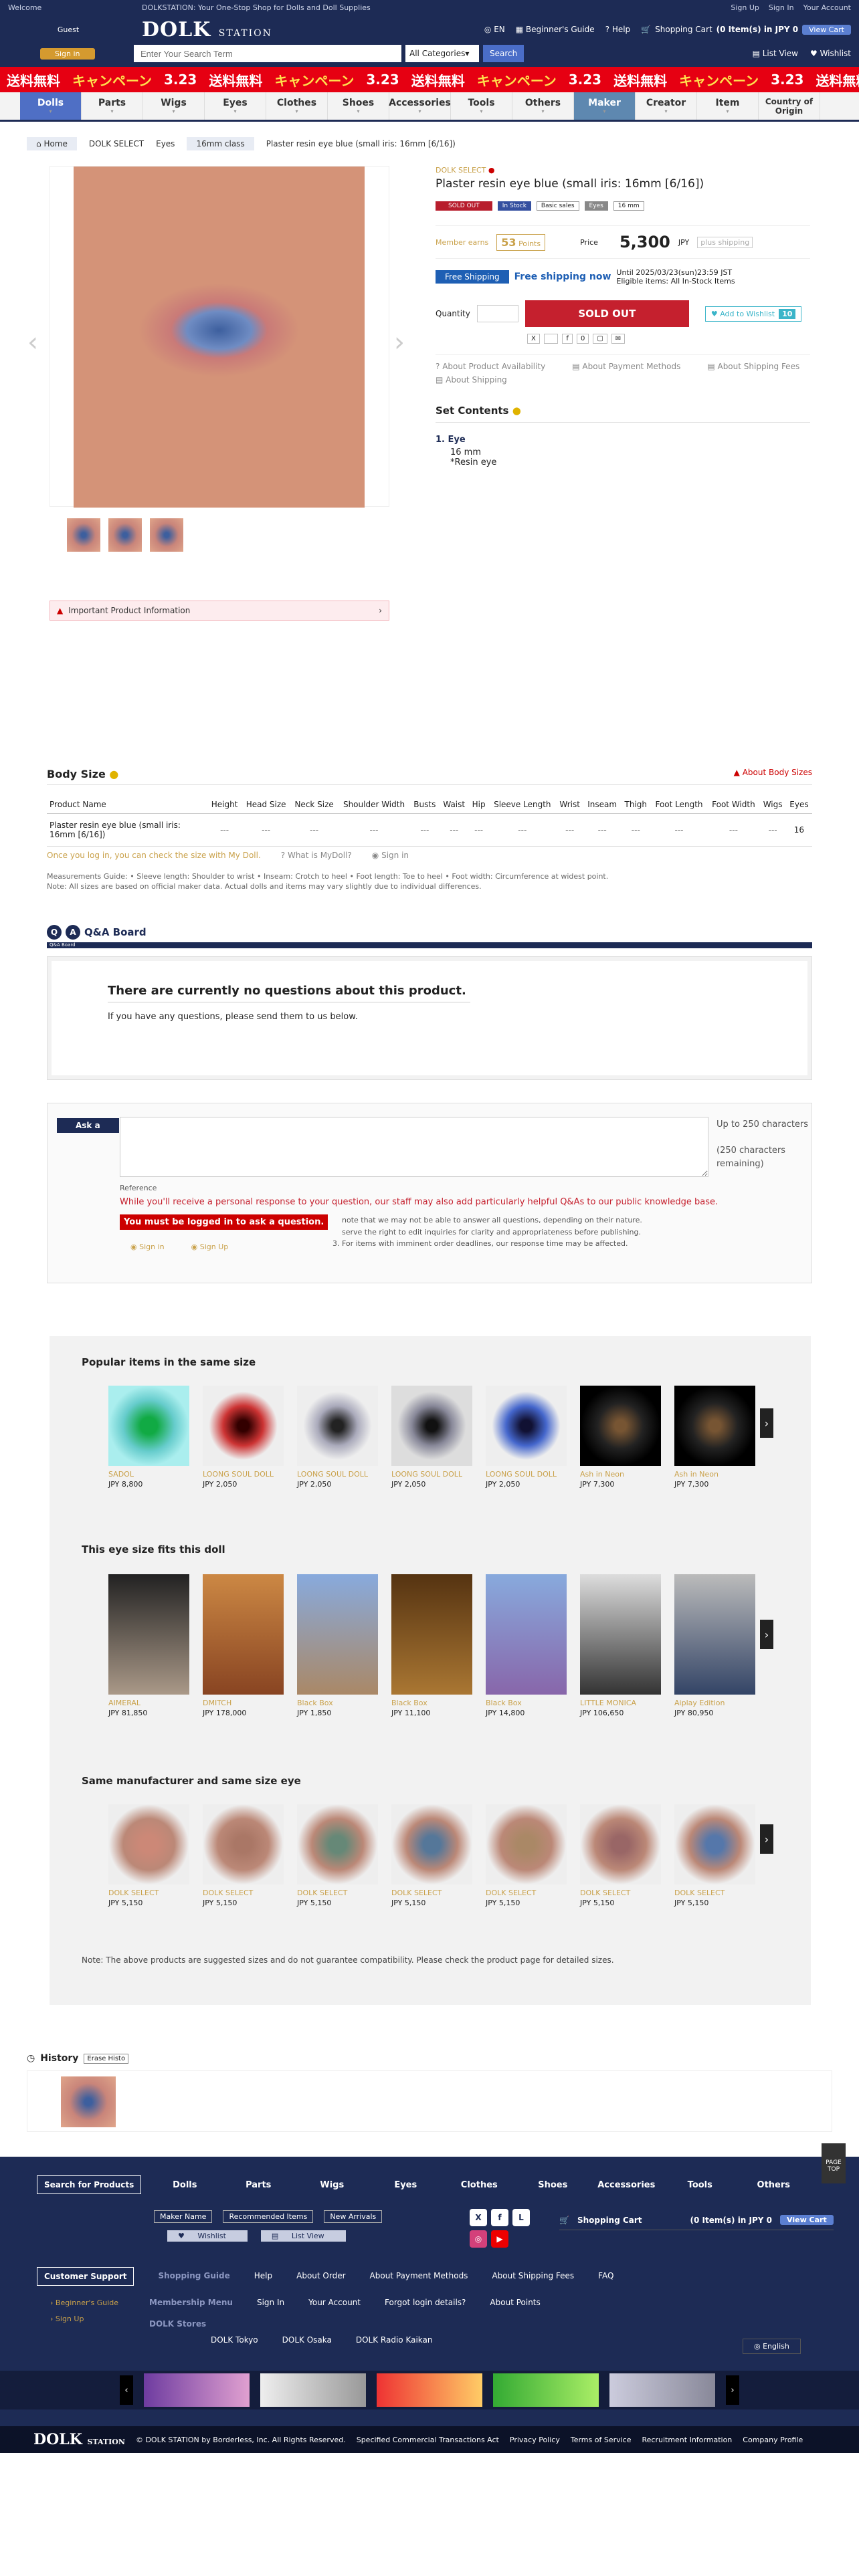  Describe the element at coordinates (773, 2440) in the screenshot. I see `footer-link: Company Profile` at that location.